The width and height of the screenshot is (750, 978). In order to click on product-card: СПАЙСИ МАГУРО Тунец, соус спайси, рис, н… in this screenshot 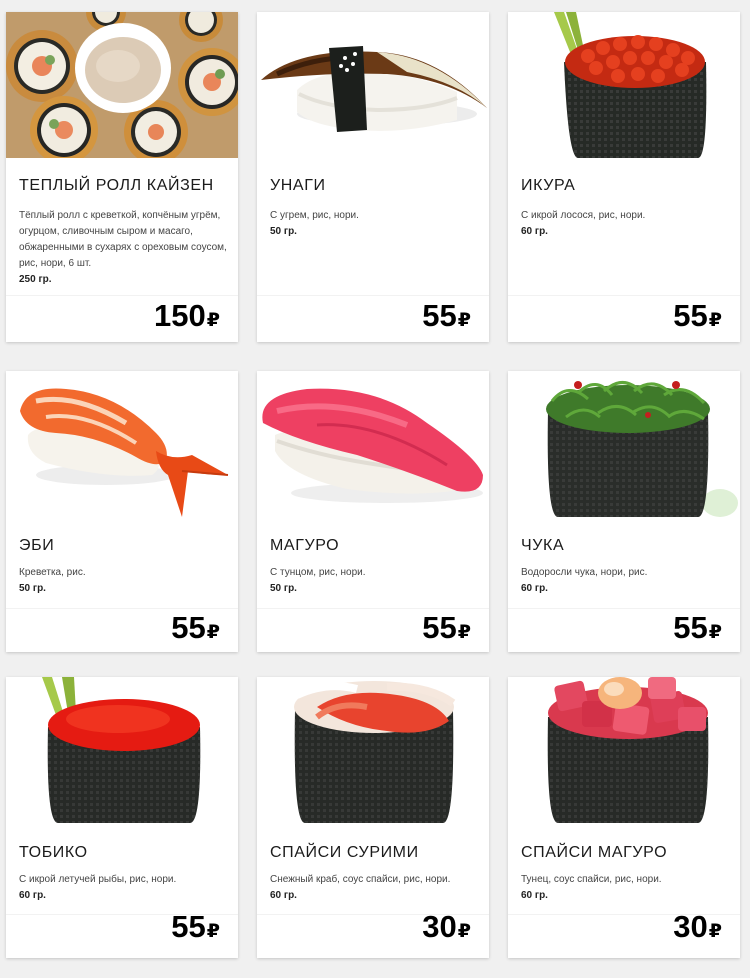, I will do `click(624, 817)`.